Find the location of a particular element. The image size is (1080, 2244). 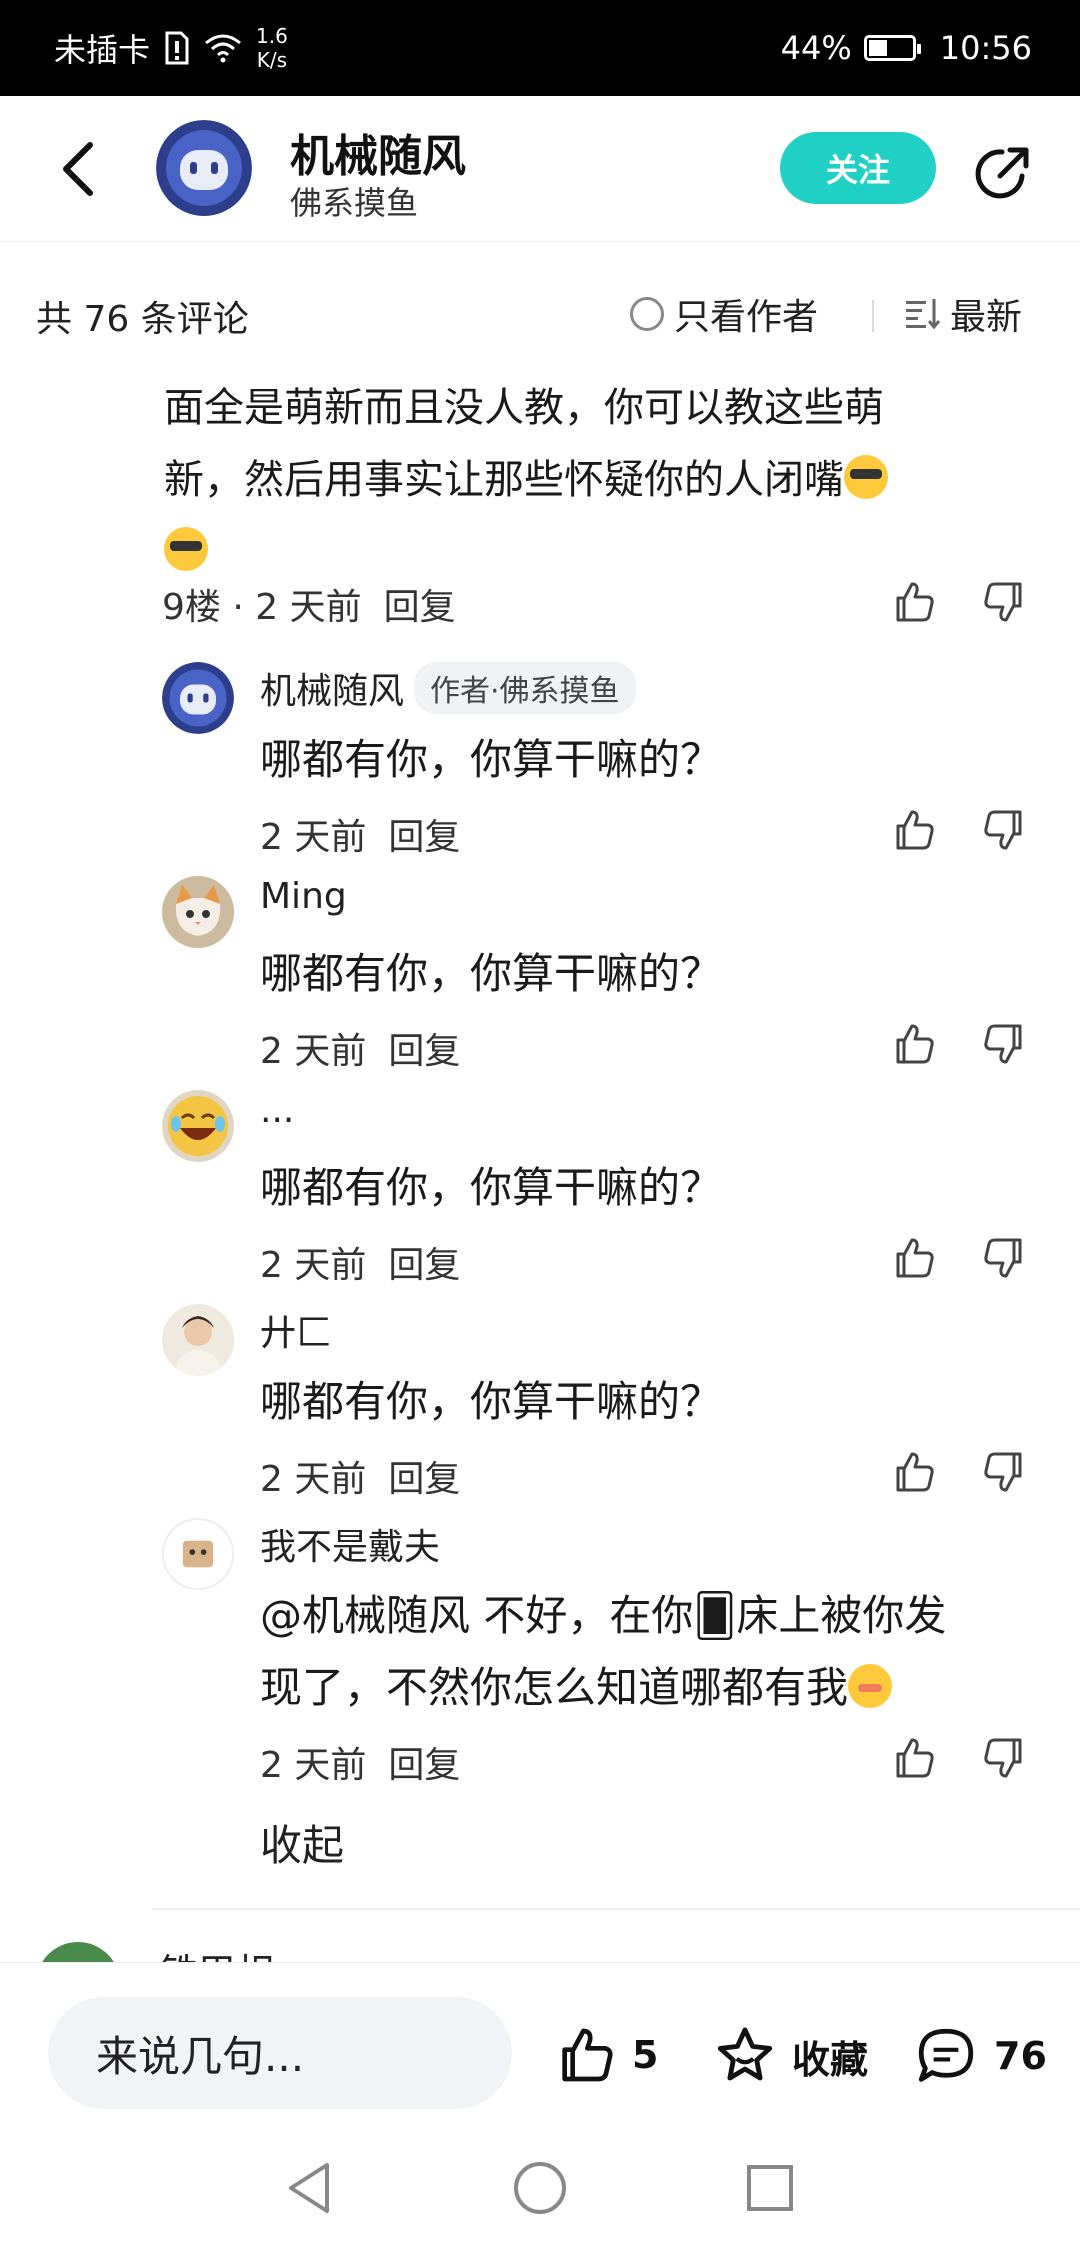

share-button is located at coordinates (1002, 174).